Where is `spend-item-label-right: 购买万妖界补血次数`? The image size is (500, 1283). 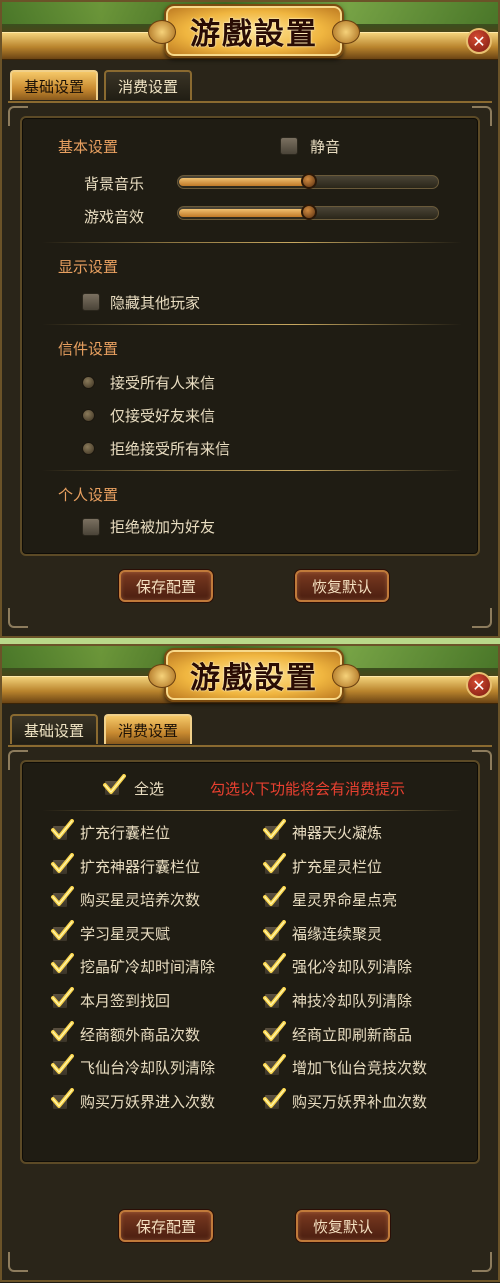
spend-item-label-right: 购买万妖界补血次数 is located at coordinates (360, 1101).